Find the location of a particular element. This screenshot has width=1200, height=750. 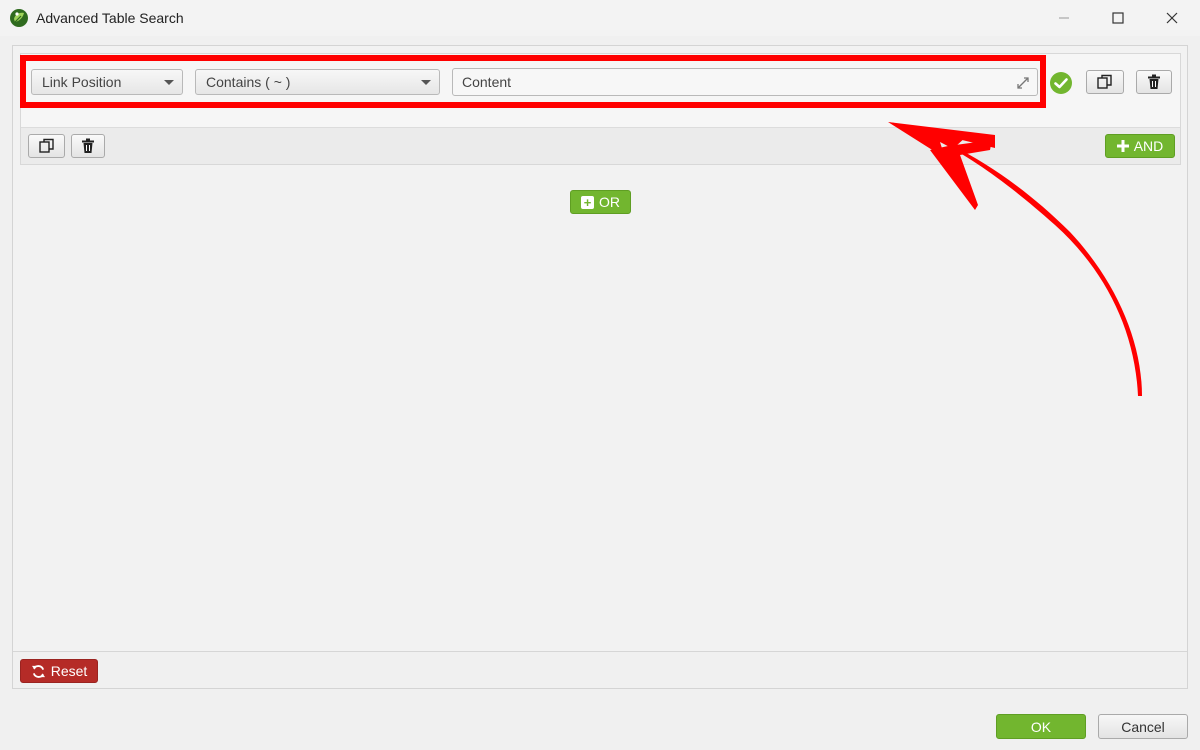

minimize-icon is located at coordinates (1064, 18).